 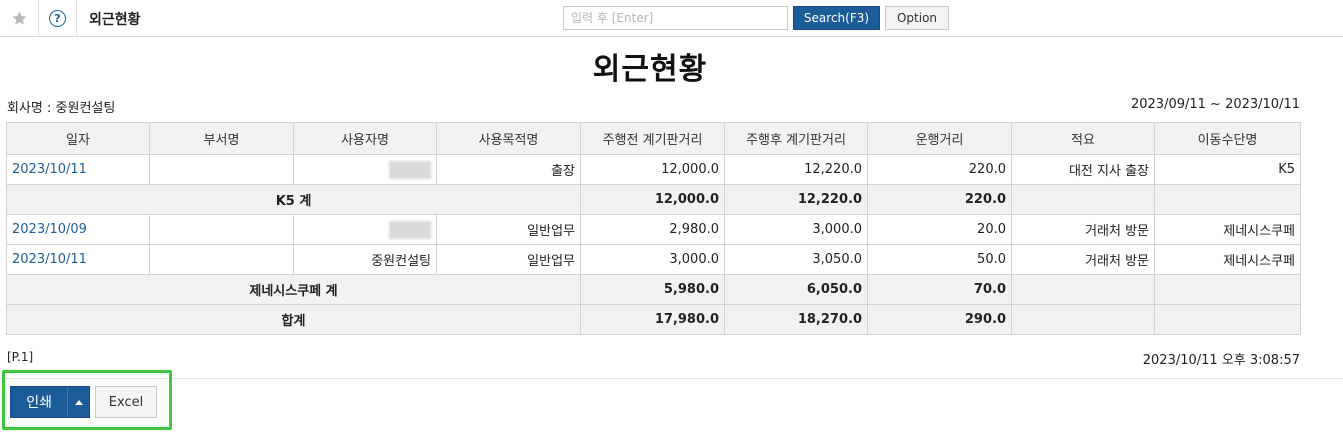 I want to click on page-number: [P.1], so click(x=20, y=357).